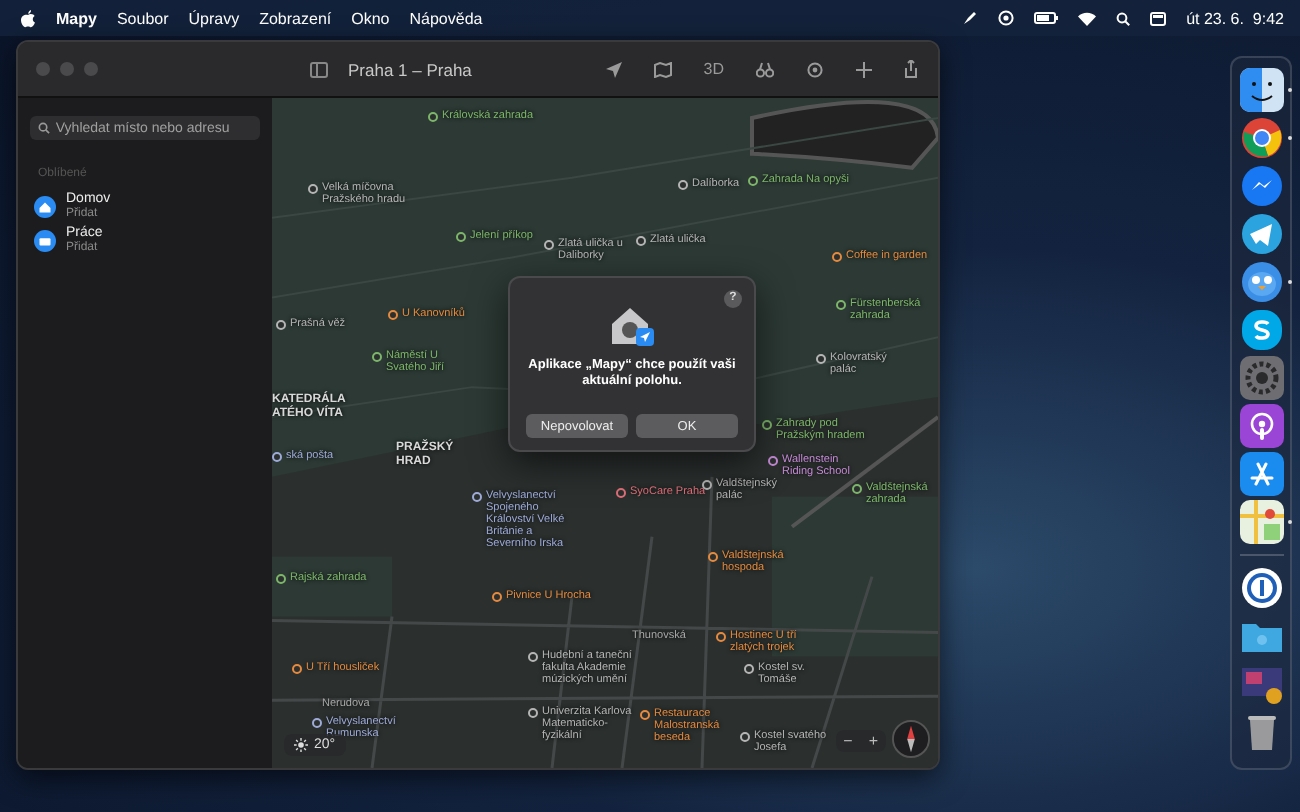 The width and height of the screenshot is (1300, 812). What do you see at coordinates (613, 69) in the screenshot?
I see `location-arrow-icon` at bounding box center [613, 69].